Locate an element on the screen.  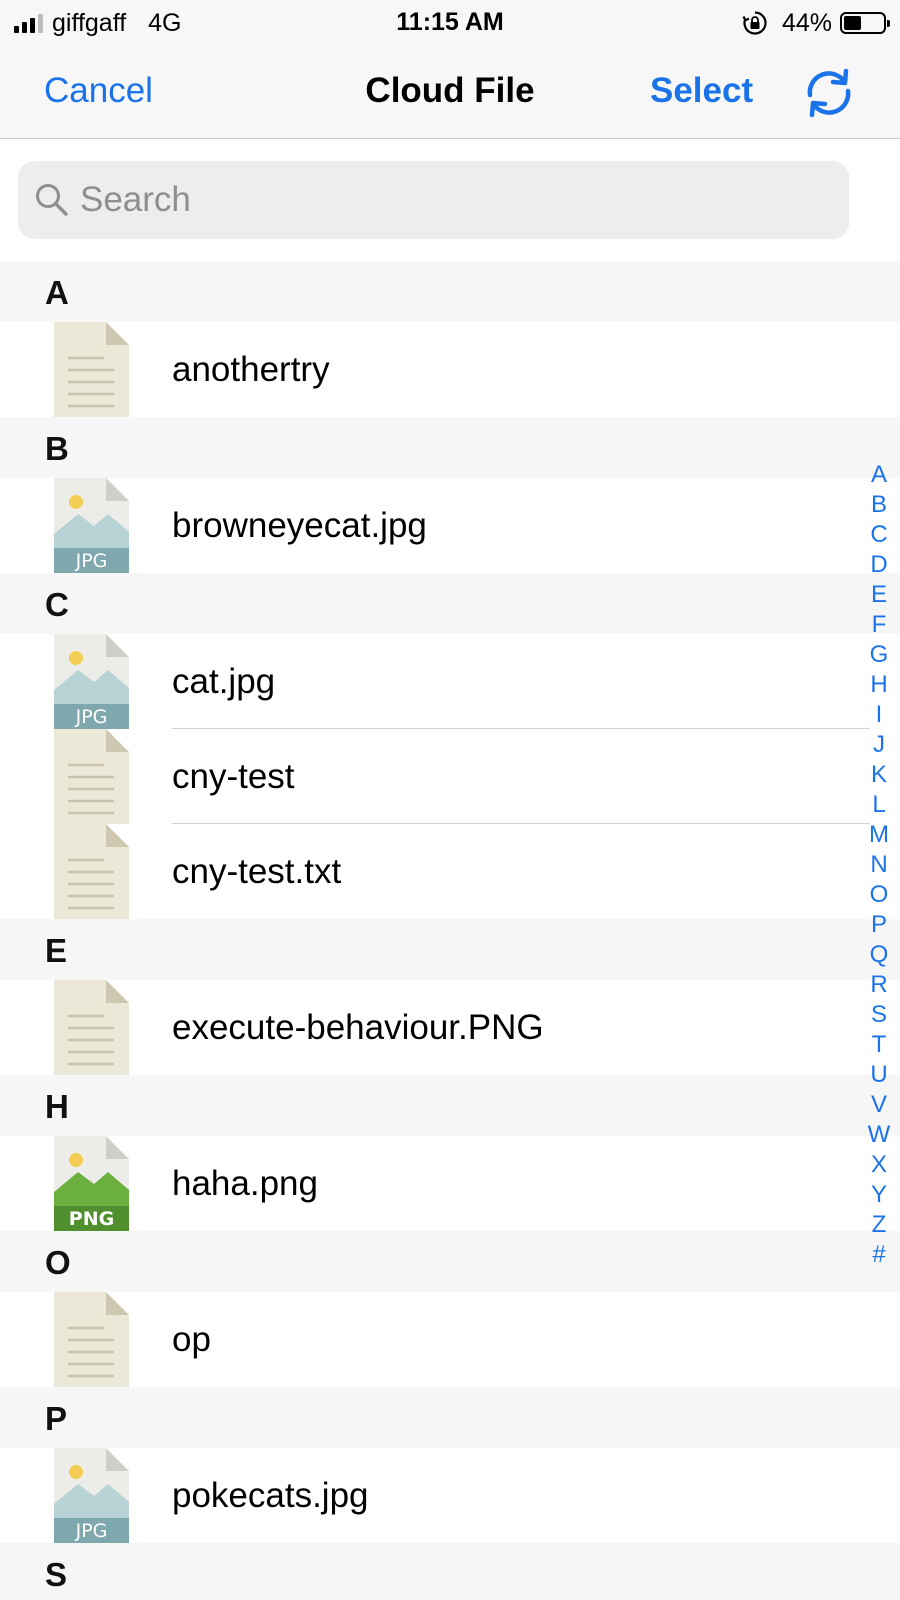
index-letter: B is located at coordinates (879, 505).